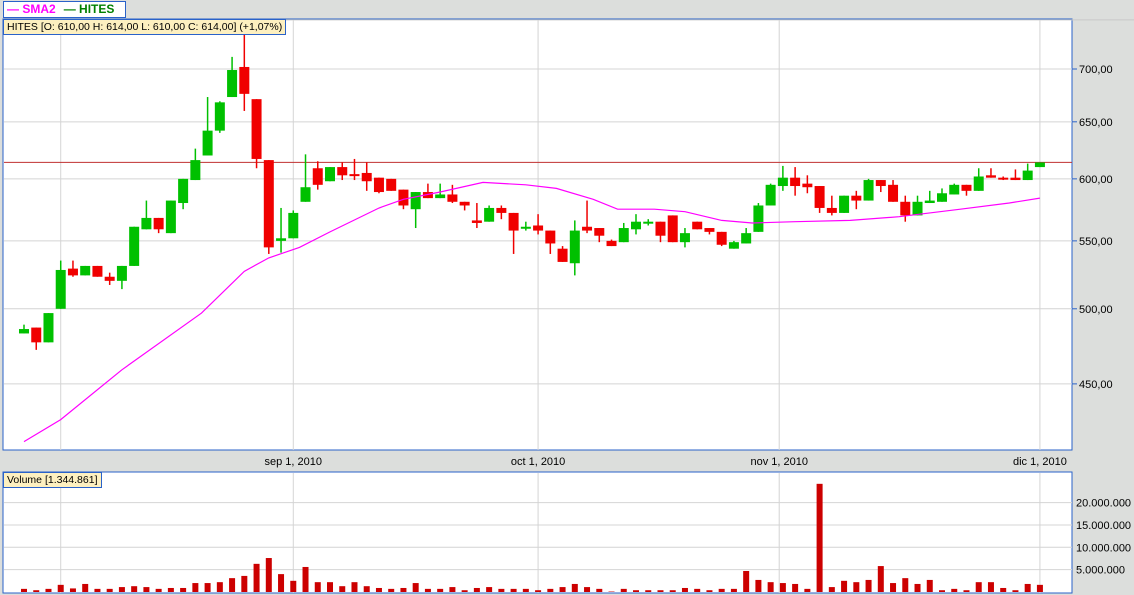 The width and height of the screenshot is (1134, 595). Describe the element at coordinates (1096, 70) in the screenshot. I see `price-axis-label: 700,00` at that location.